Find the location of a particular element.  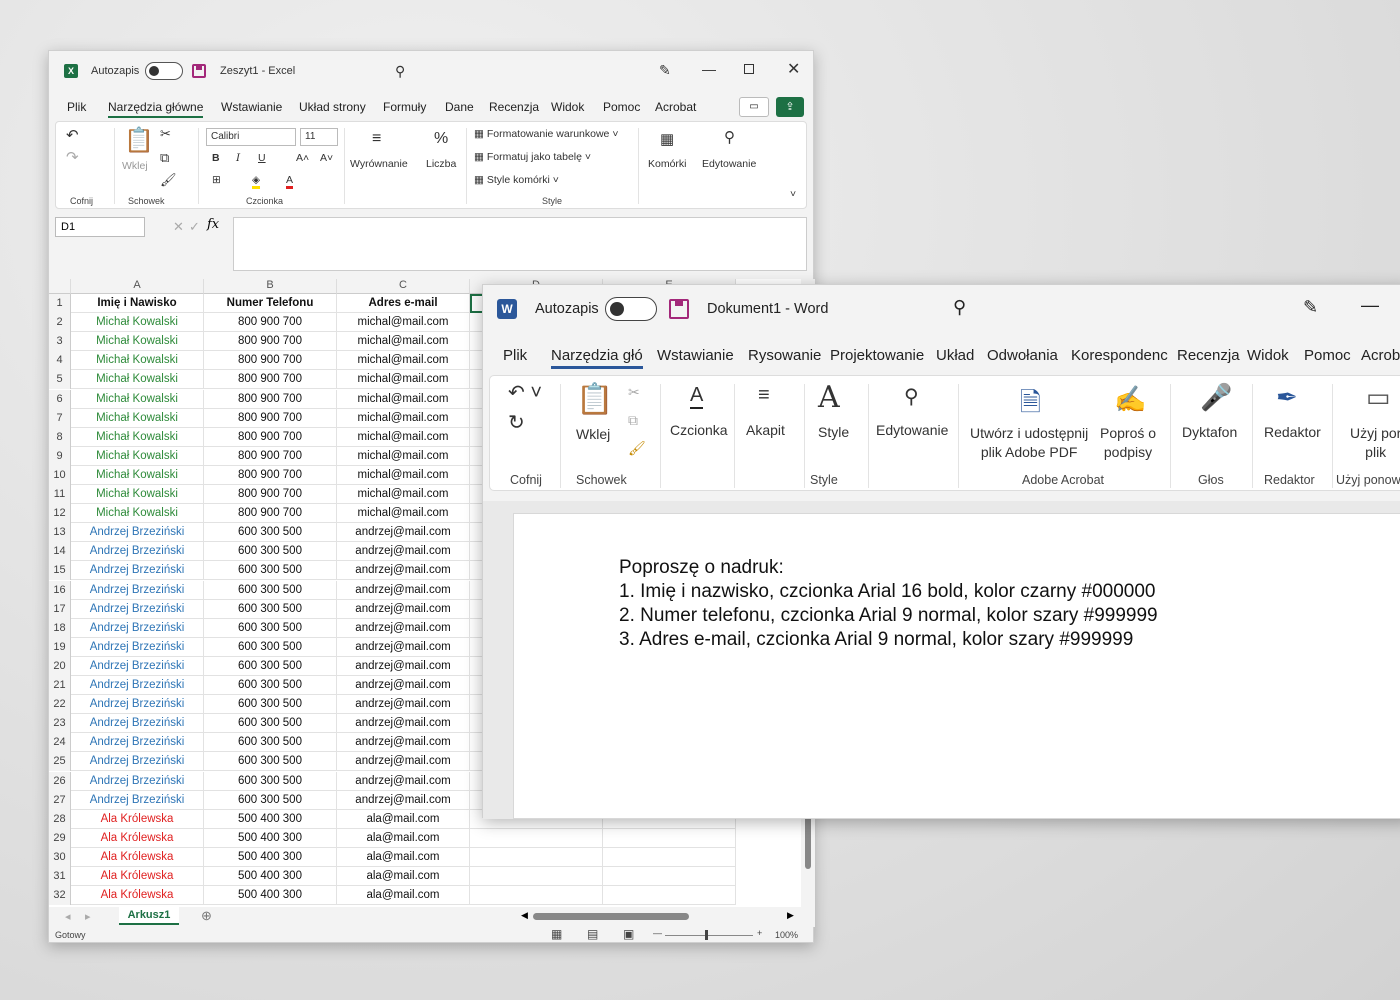

row-header: 7 is located at coordinates (60, 418).